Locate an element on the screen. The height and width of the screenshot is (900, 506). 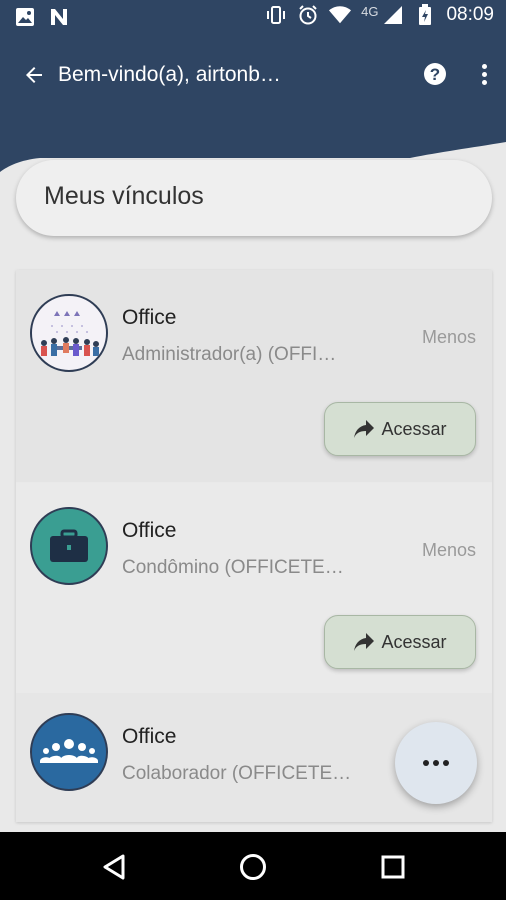
back-button is located at coordinates (34, 75).